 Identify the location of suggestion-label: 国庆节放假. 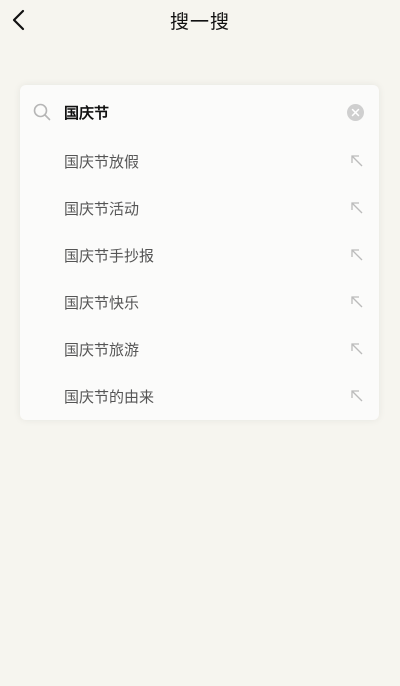
(102, 162).